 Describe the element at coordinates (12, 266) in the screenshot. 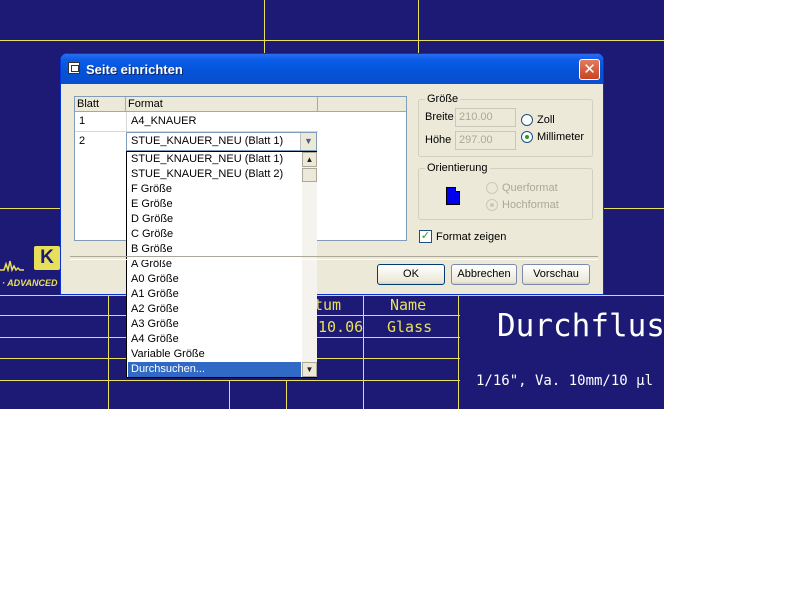

I see `logo-wave-icon` at that location.